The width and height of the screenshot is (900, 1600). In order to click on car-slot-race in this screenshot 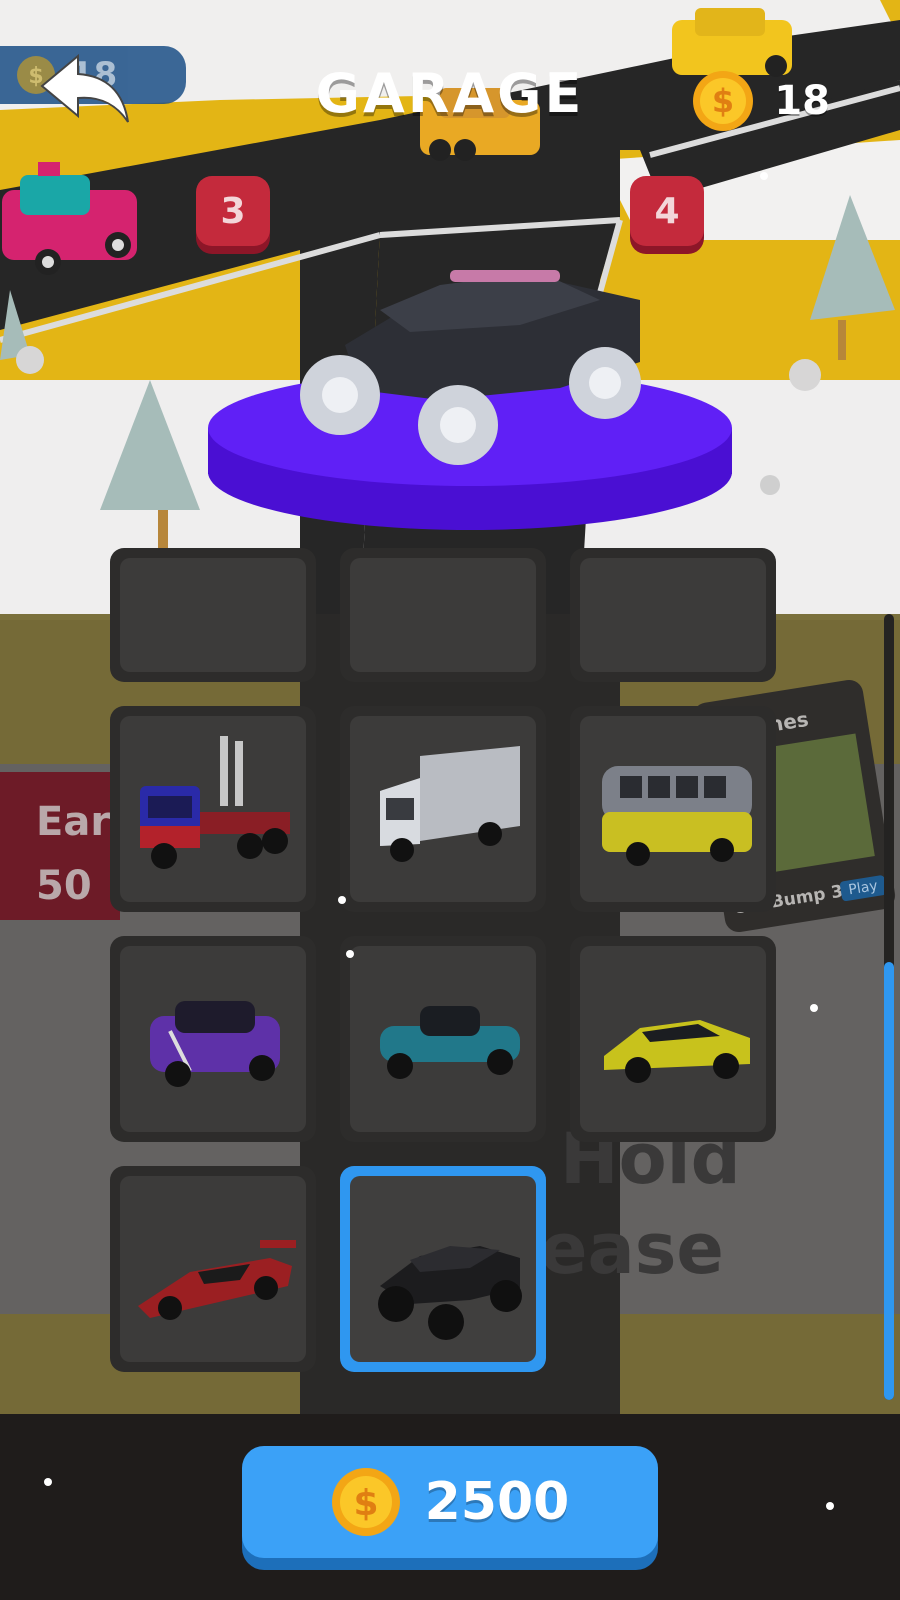, I will do `click(213, 1269)`.